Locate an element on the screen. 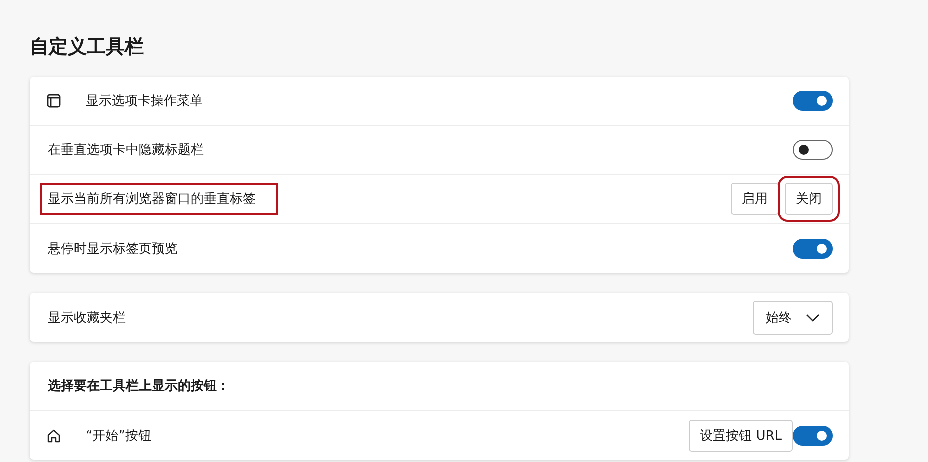  dropdown: 始终 is located at coordinates (793, 317).